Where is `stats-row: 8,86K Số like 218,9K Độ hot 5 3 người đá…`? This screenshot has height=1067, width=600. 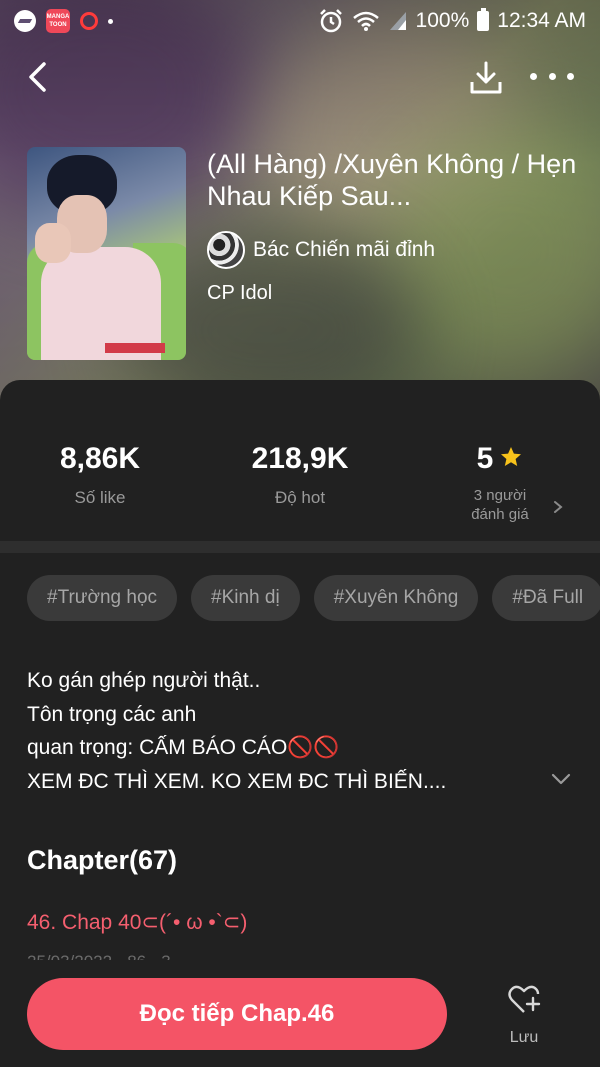 stats-row: 8,86K Số like 218,9K Độ hot 5 3 người đá… is located at coordinates (300, 488).